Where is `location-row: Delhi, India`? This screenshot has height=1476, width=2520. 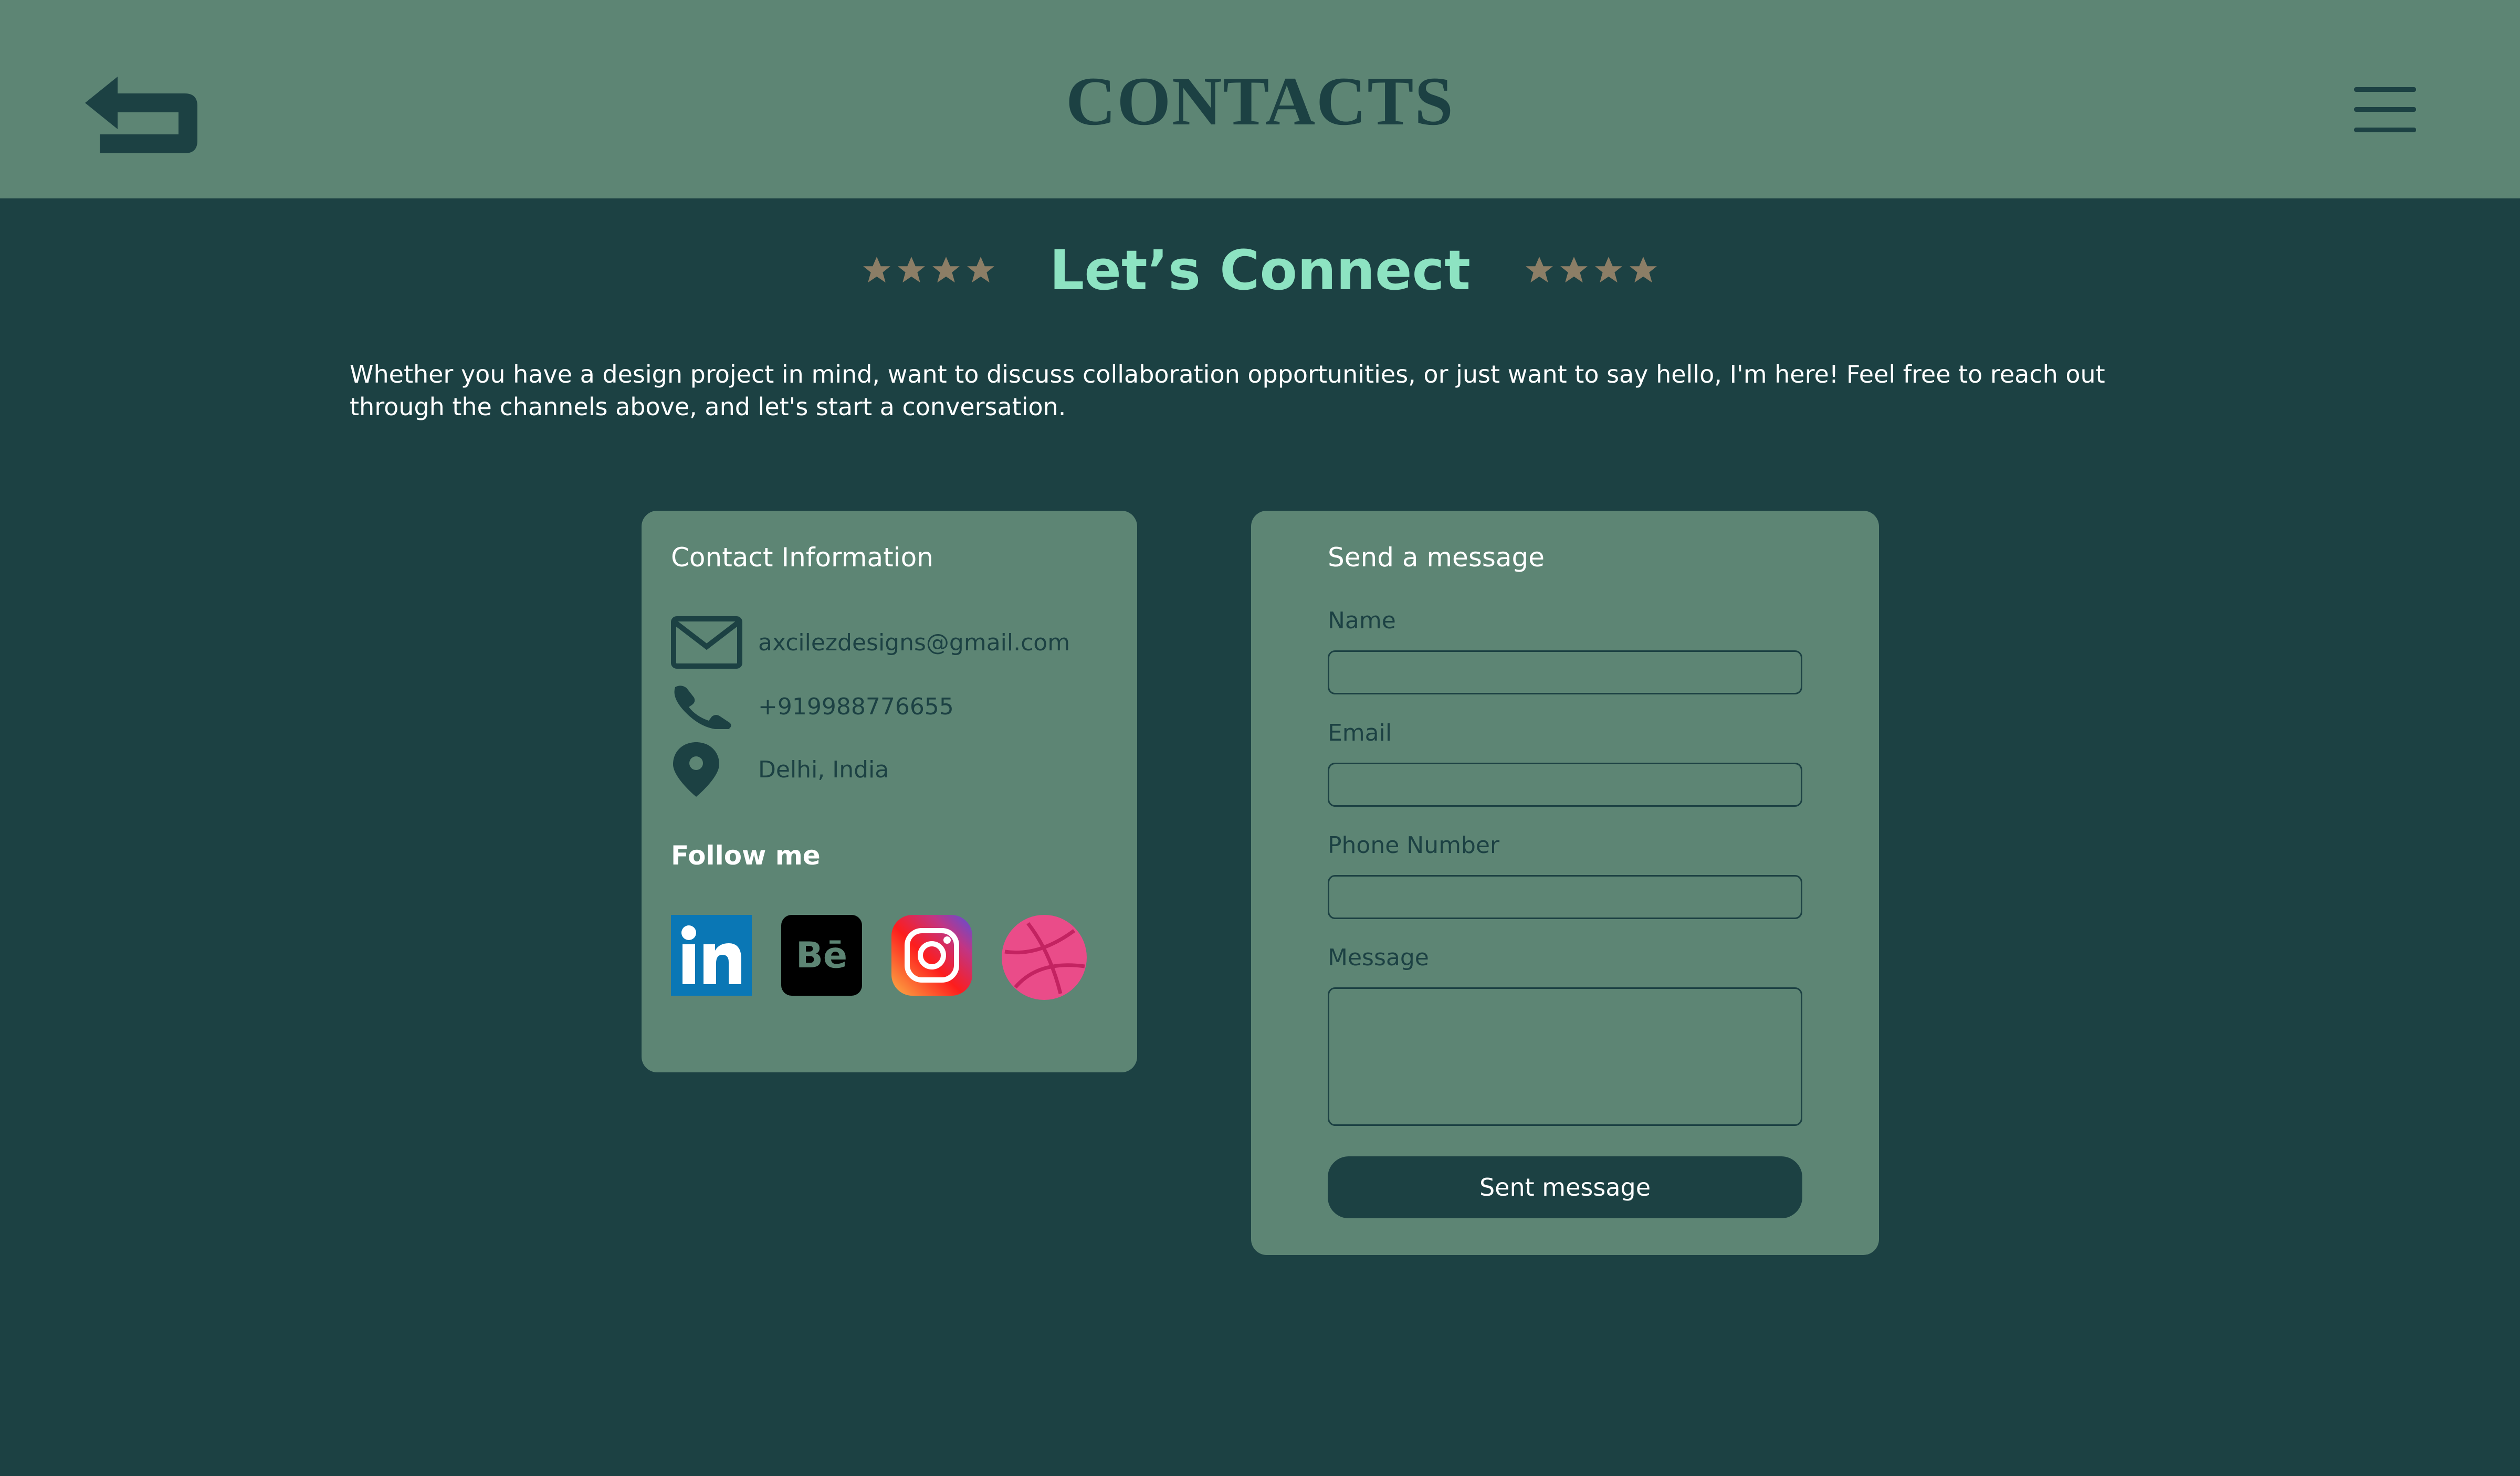
location-row: Delhi, India is located at coordinates (780, 769).